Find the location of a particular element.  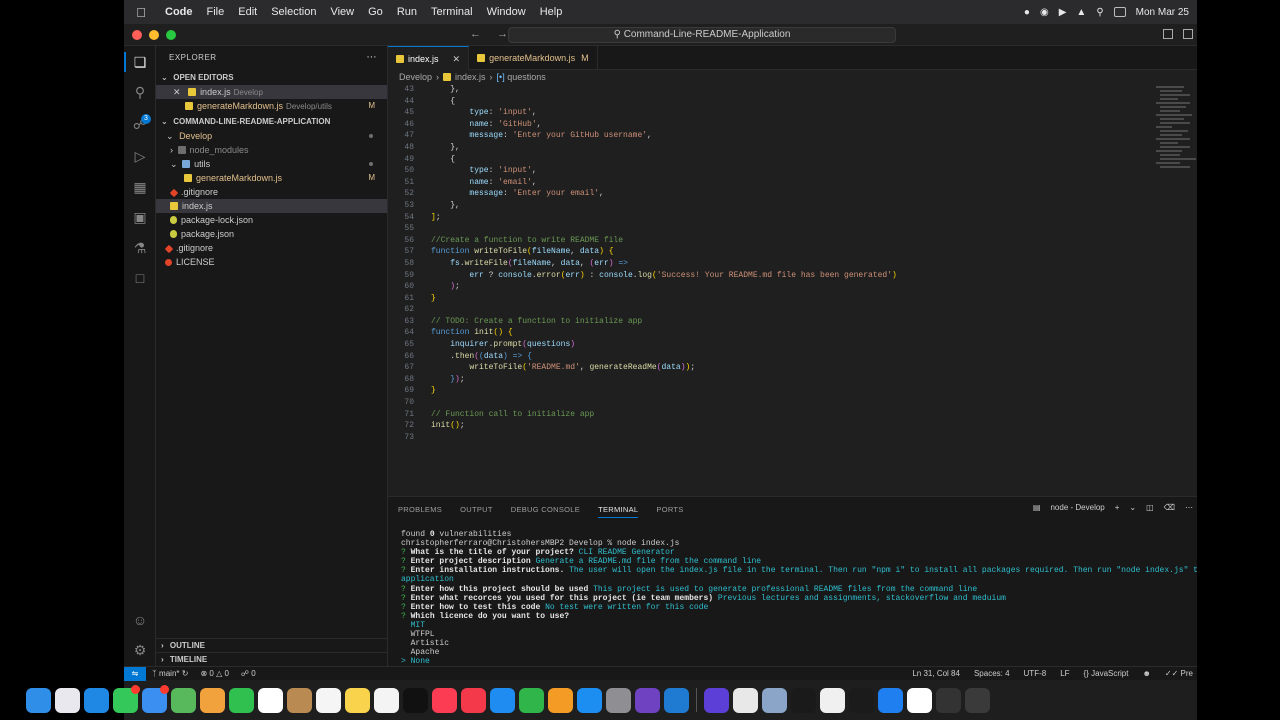

ports-indicator: ☍ 0 is located at coordinates (248, 673).